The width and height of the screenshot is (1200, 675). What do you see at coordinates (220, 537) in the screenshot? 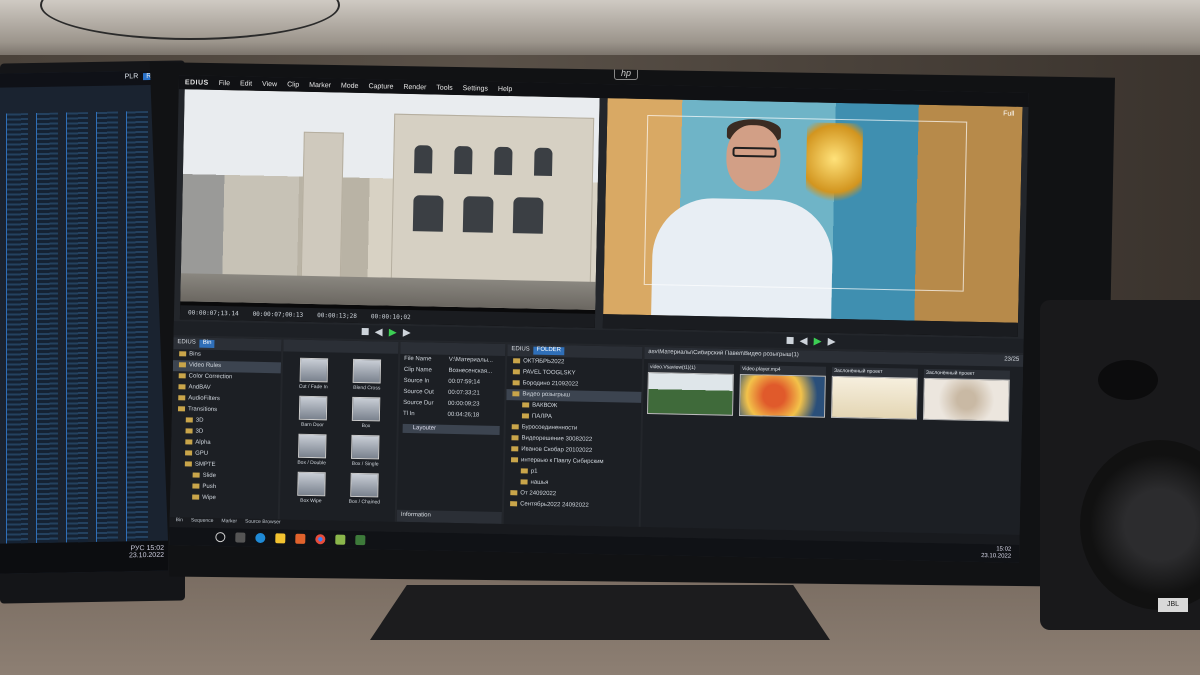
I see `search-icon` at bounding box center [220, 537].